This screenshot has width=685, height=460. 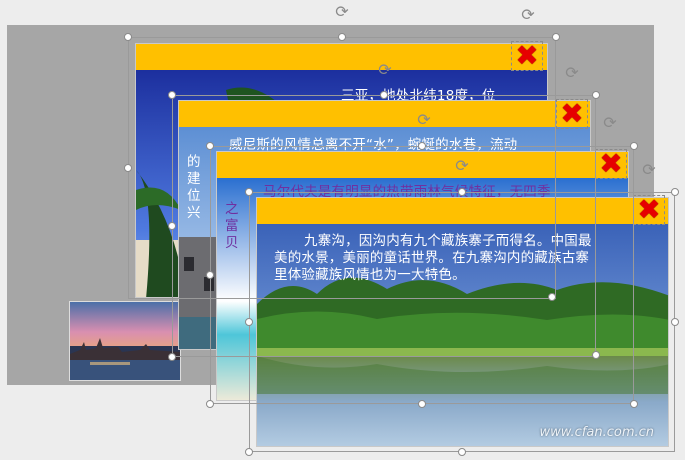 I want to click on watermark-text: www.cfan.com.cn, so click(x=596, y=432).